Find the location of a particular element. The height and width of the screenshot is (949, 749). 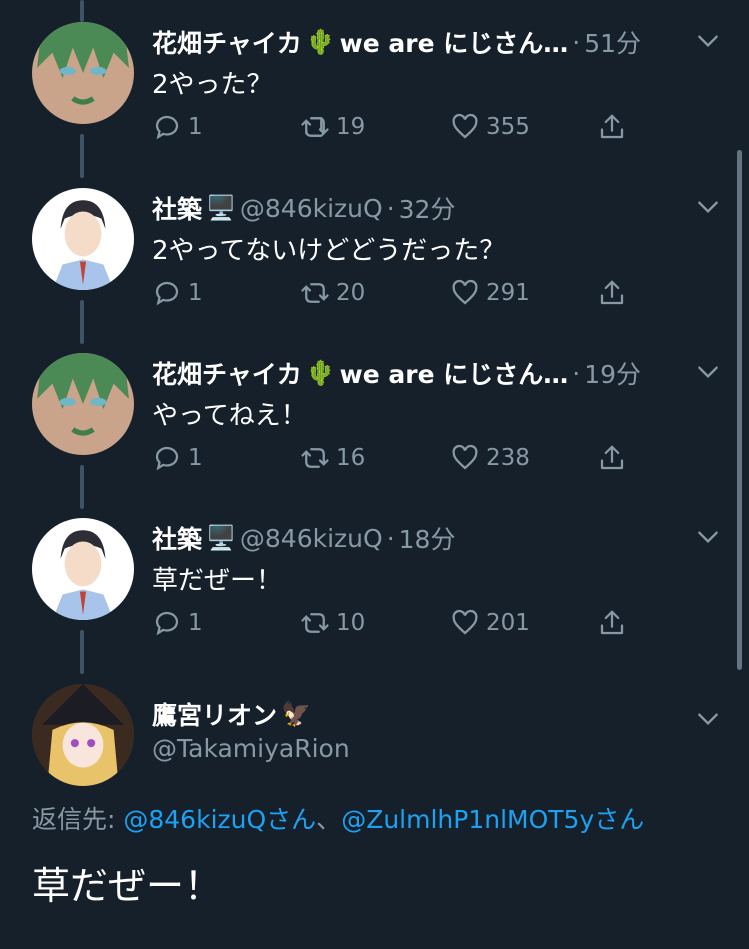

retweet-button: 10 is located at coordinates (332, 623).